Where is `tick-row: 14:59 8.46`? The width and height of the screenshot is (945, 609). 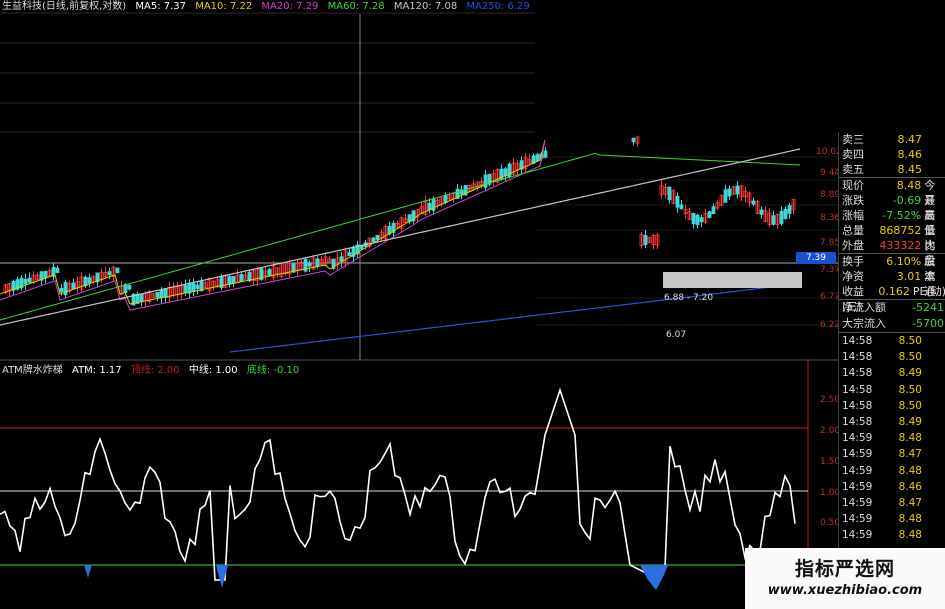 tick-row: 14:59 8.46 is located at coordinates (892, 487).